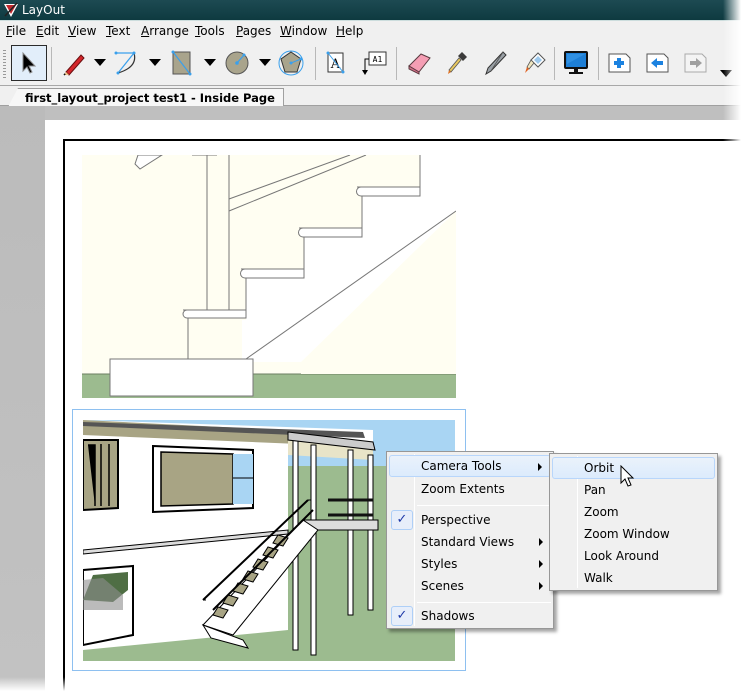  What do you see at coordinates (146, 97) in the screenshot?
I see `document-tab: first_layout_project test1 - Inside Page` at bounding box center [146, 97].